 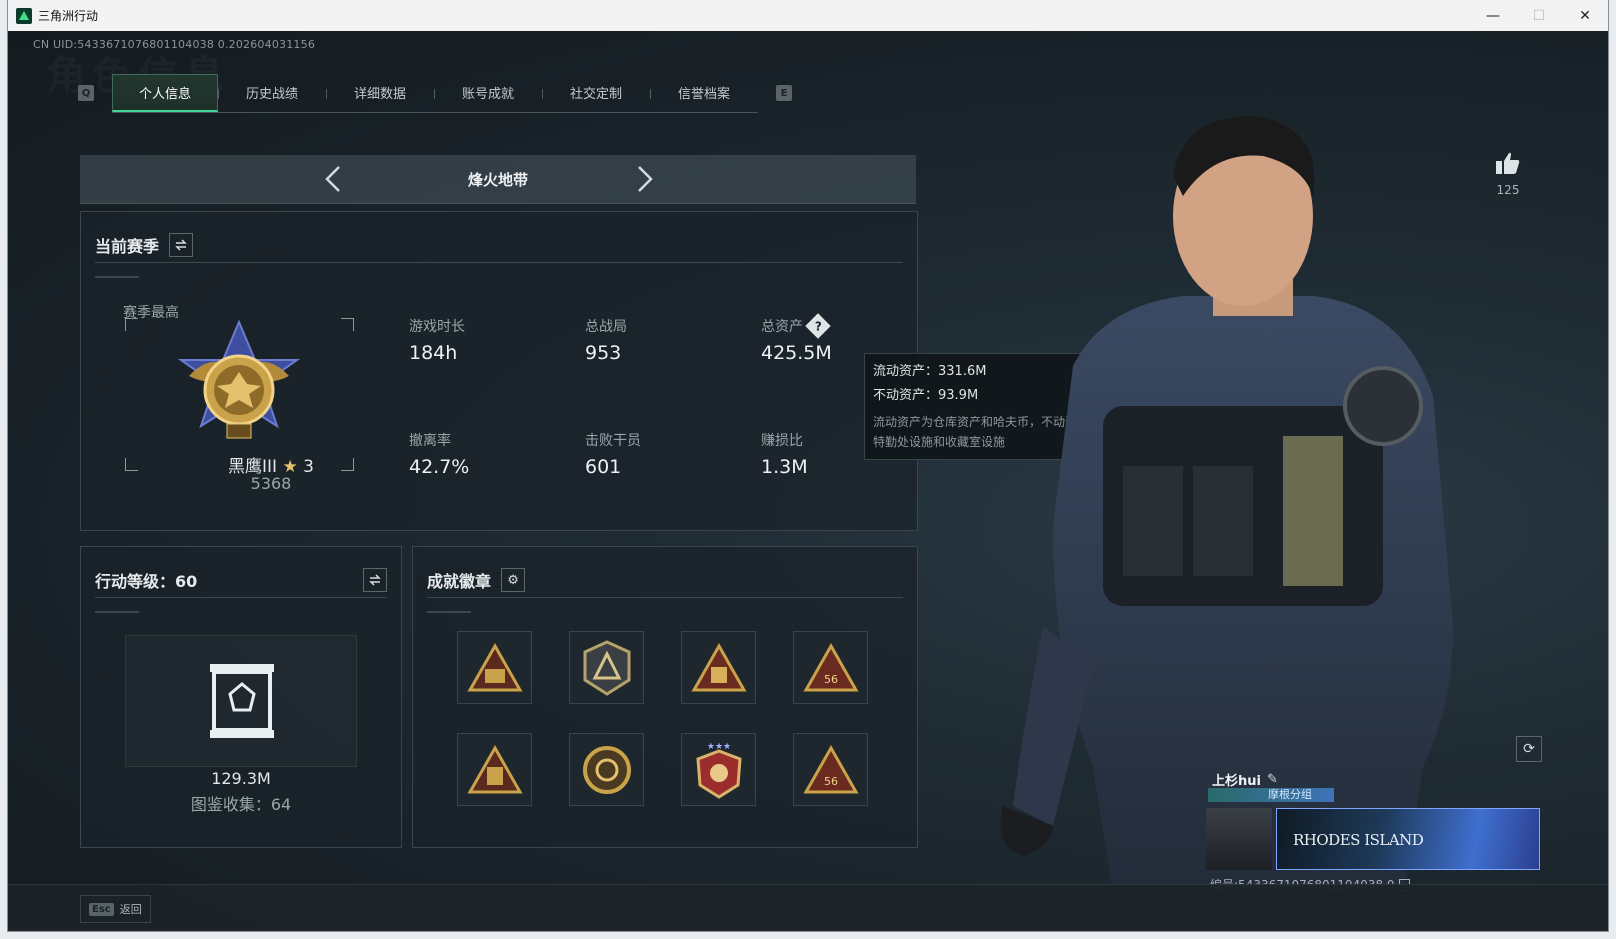 I want to click on collection-count: 图鉴收集：64, so click(x=241, y=804).